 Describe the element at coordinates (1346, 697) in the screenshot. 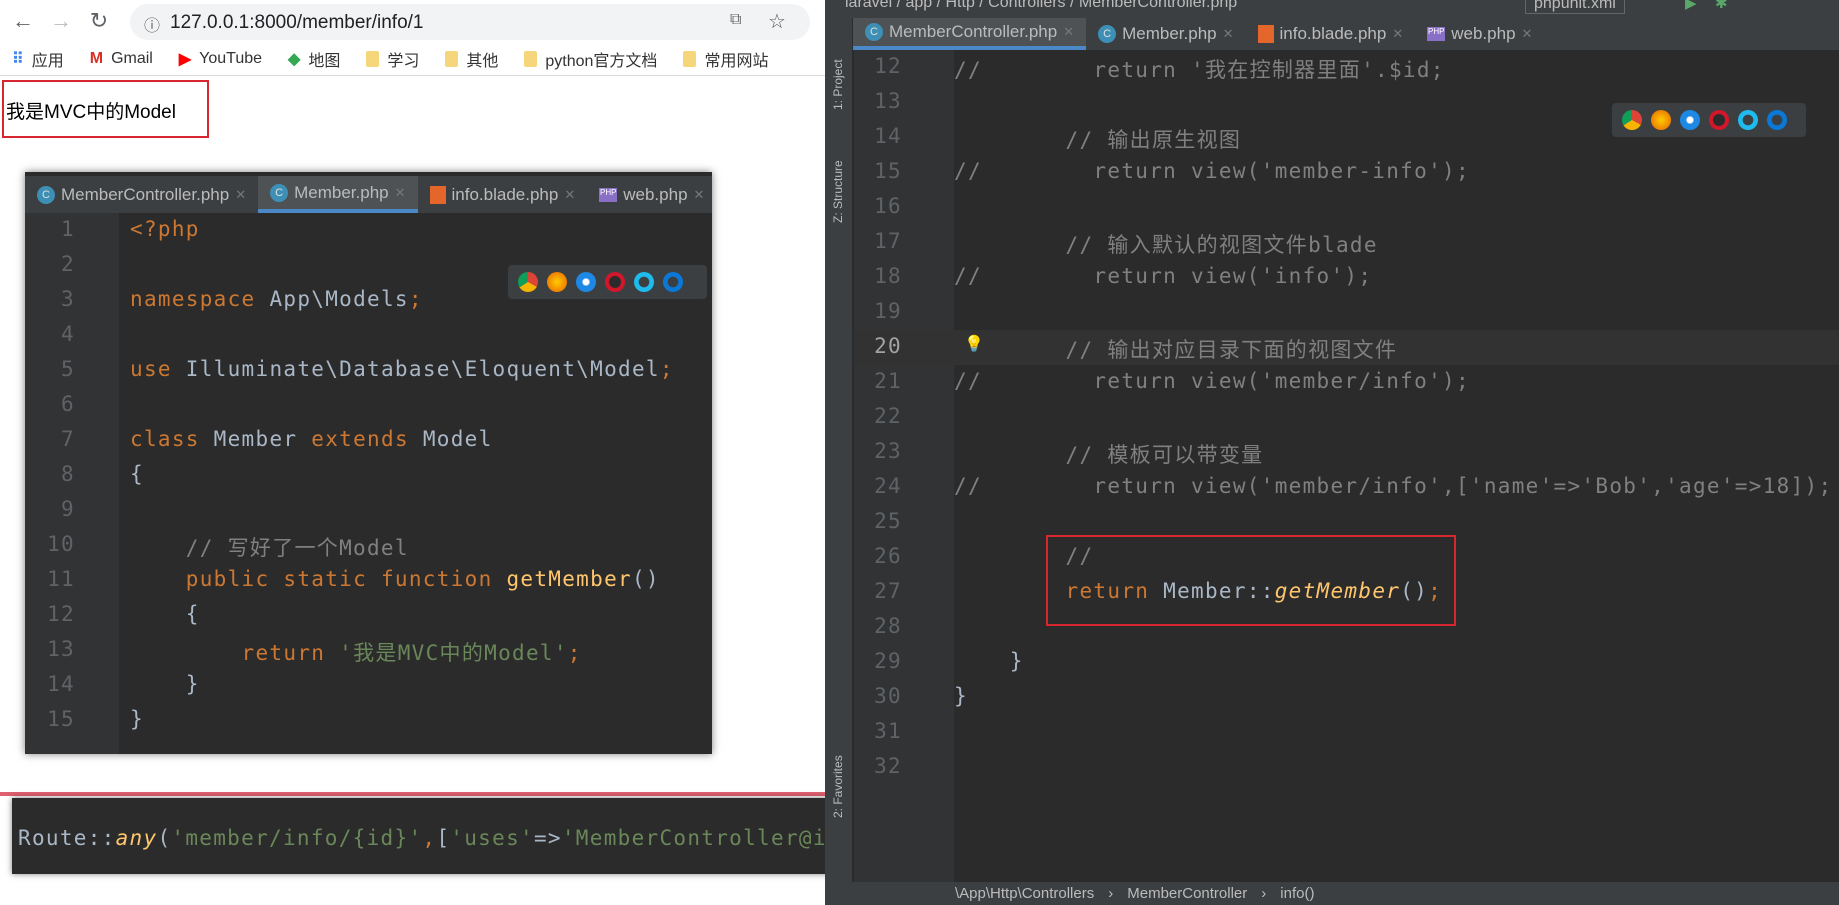

I see `code-line: 30}` at that location.